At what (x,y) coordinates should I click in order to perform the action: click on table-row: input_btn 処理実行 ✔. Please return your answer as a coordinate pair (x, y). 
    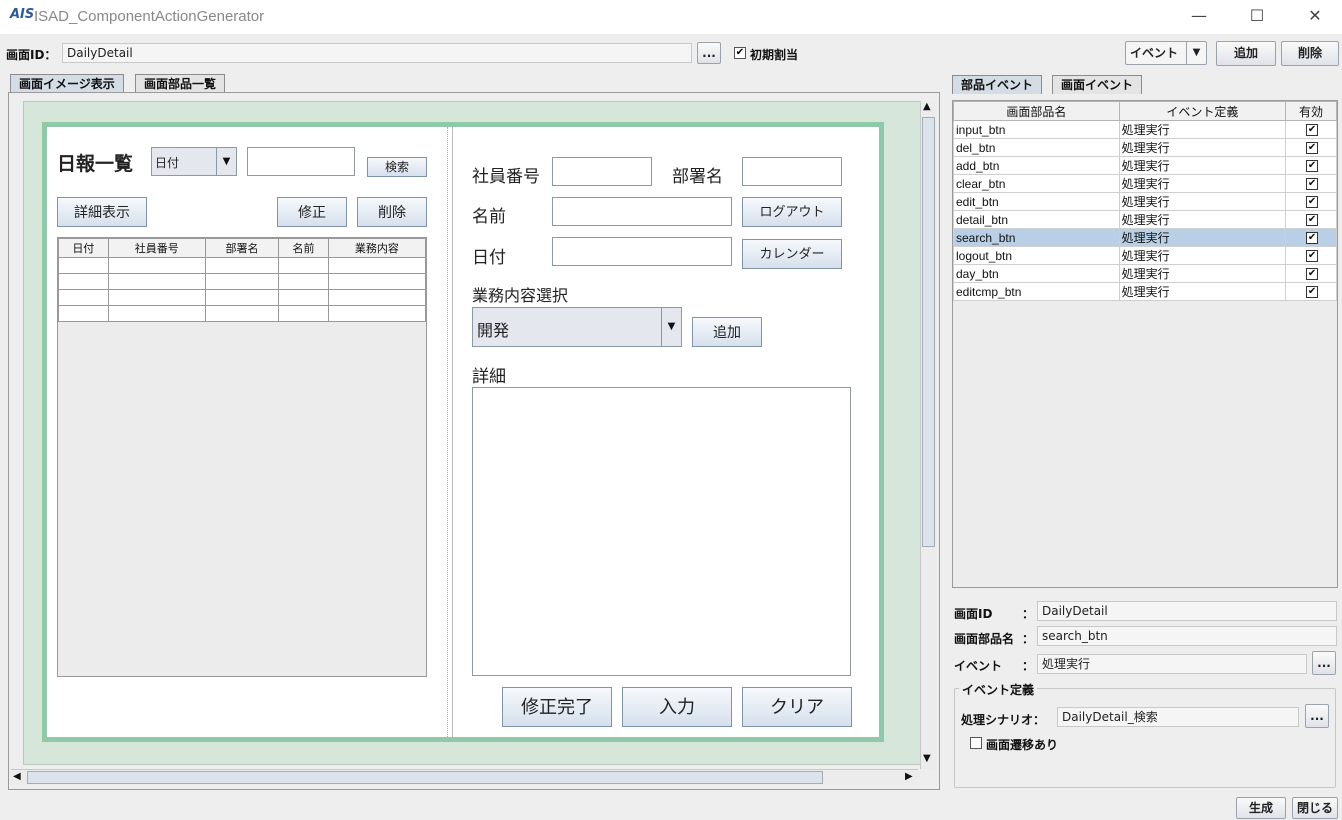
    Looking at the image, I should click on (1145, 129).